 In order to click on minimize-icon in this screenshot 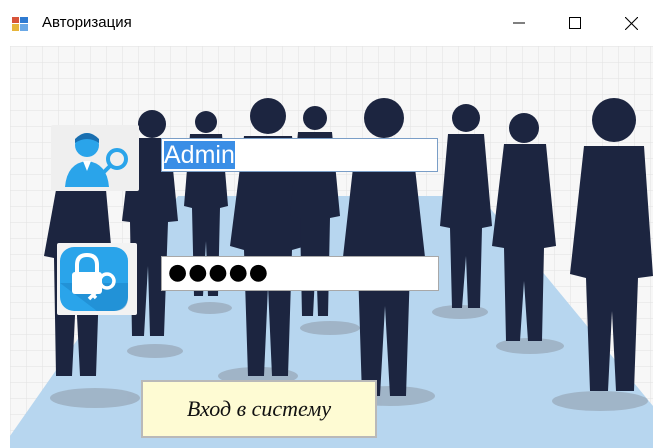, I will do `click(519, 23)`.